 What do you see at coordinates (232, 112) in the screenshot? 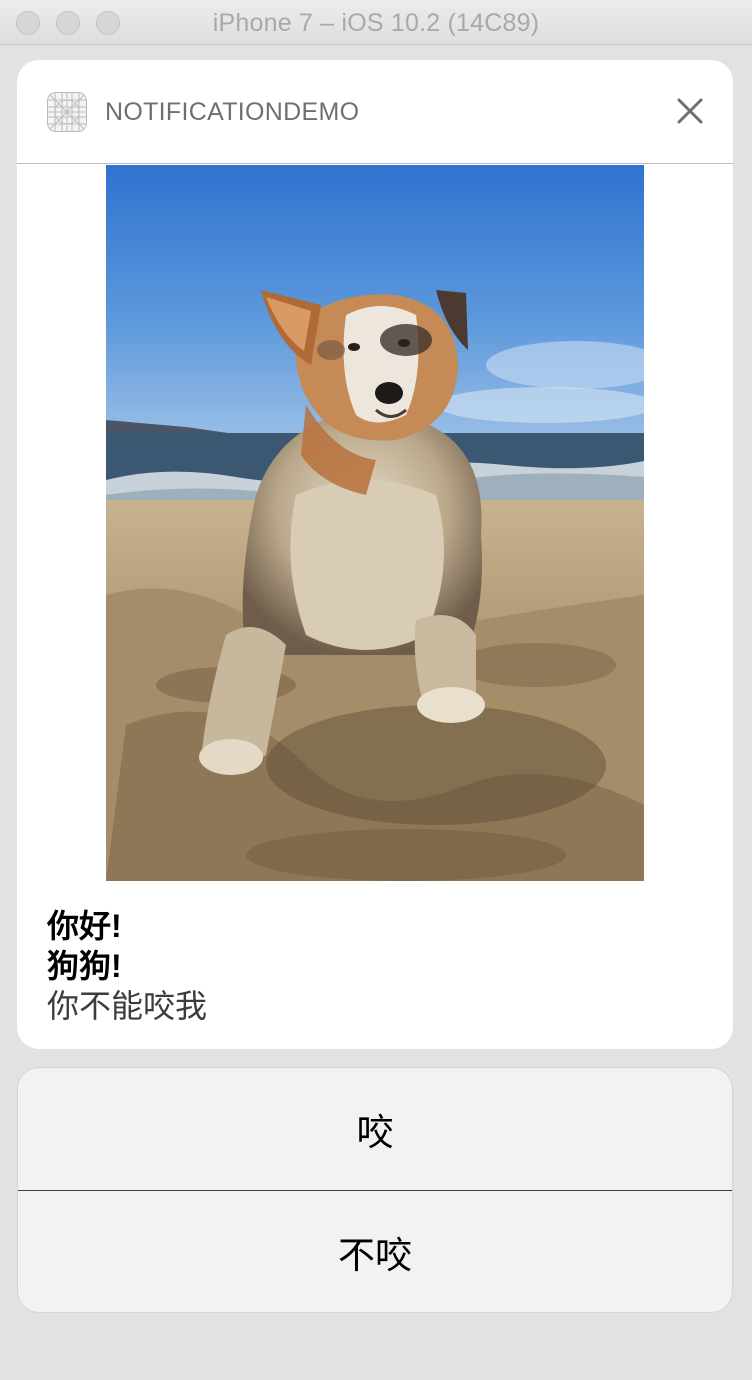
I see `app-name: NOTIFICATIONDEMO` at bounding box center [232, 112].